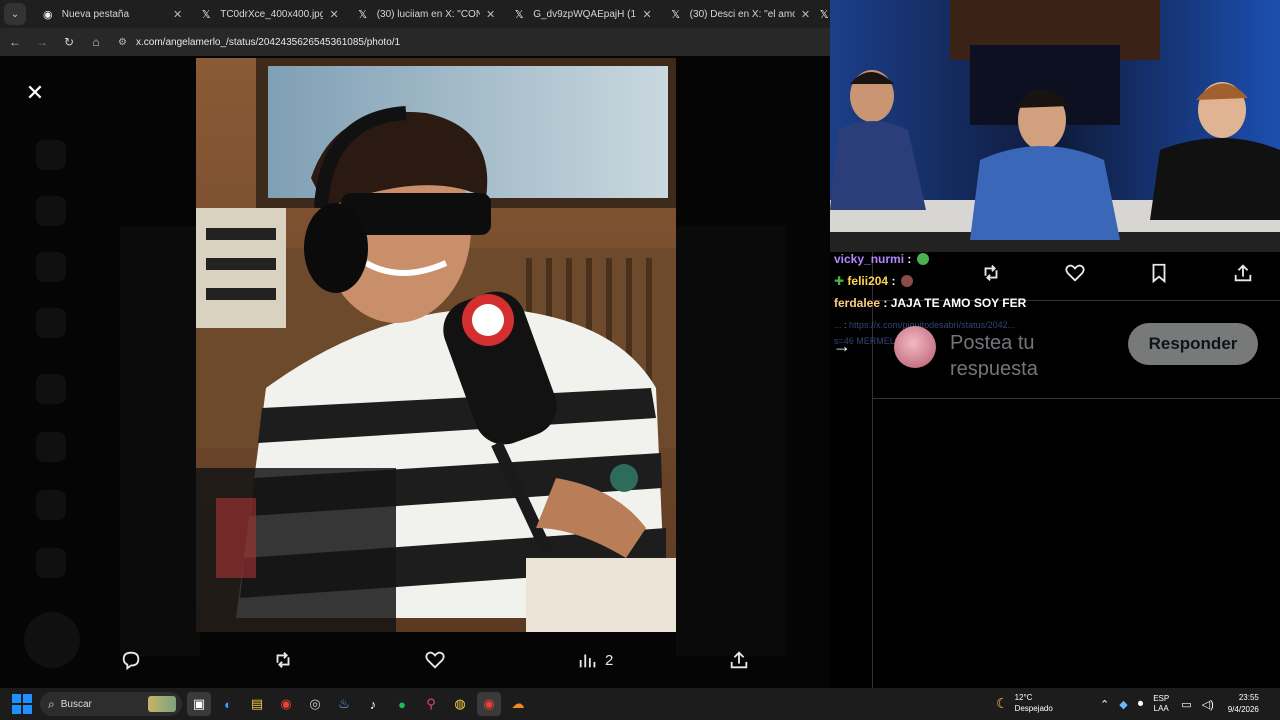 The image size is (1280, 720). What do you see at coordinates (16, 698) in the screenshot?
I see `windows-logo-icon` at bounding box center [16, 698].